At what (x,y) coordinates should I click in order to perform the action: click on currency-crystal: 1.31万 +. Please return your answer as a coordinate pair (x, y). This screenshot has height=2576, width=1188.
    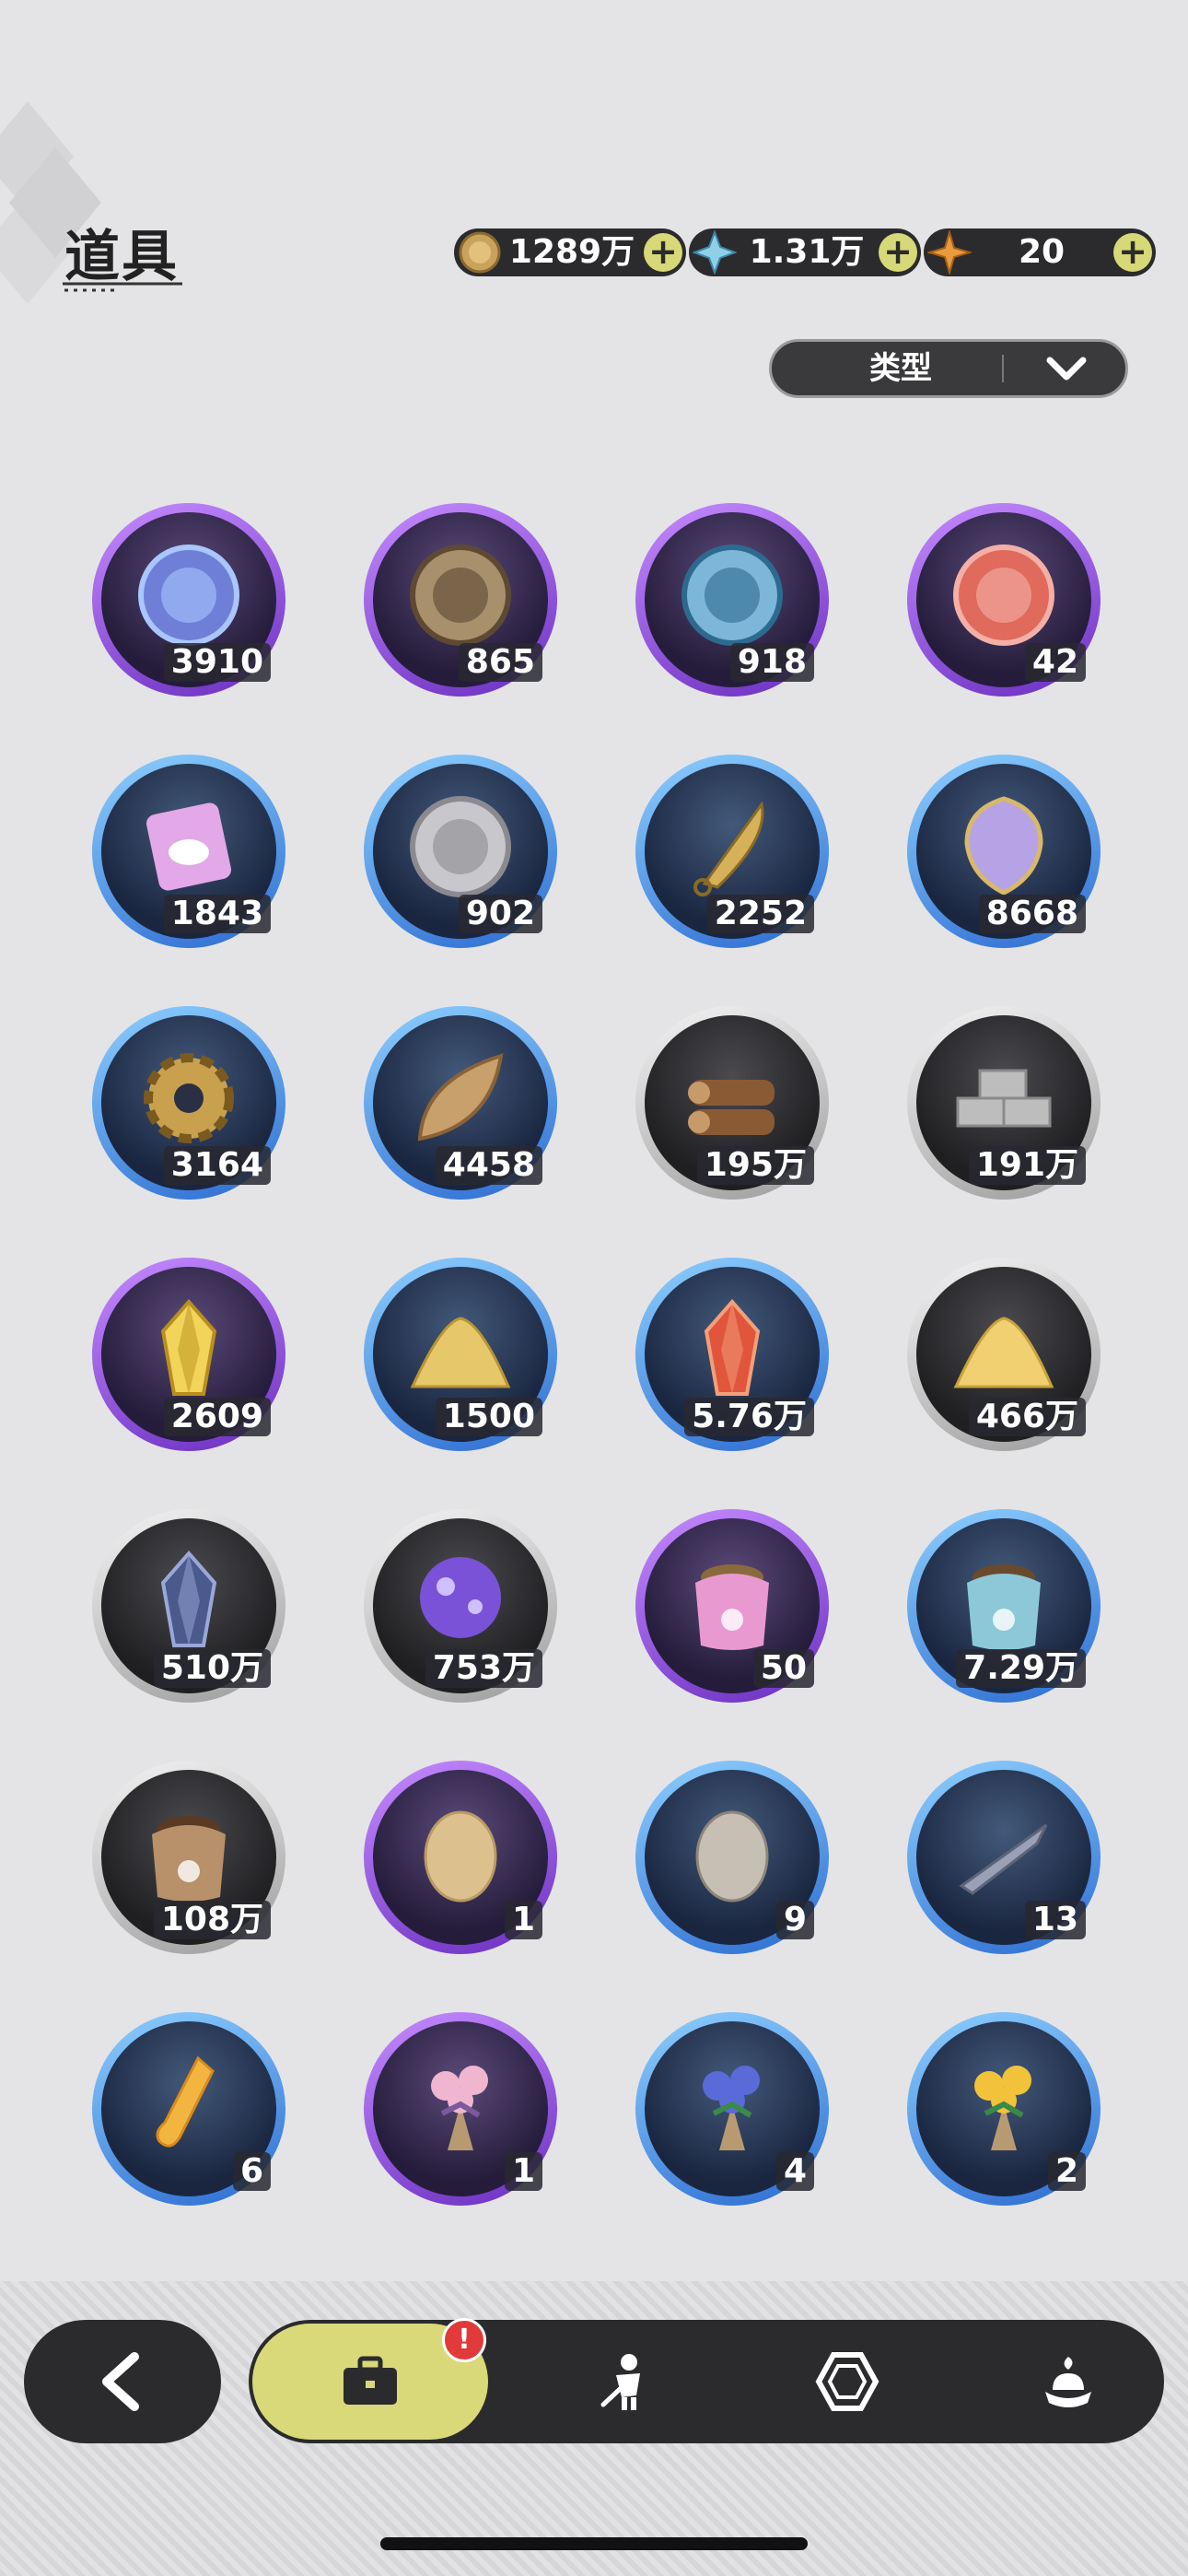
    Looking at the image, I should click on (805, 252).